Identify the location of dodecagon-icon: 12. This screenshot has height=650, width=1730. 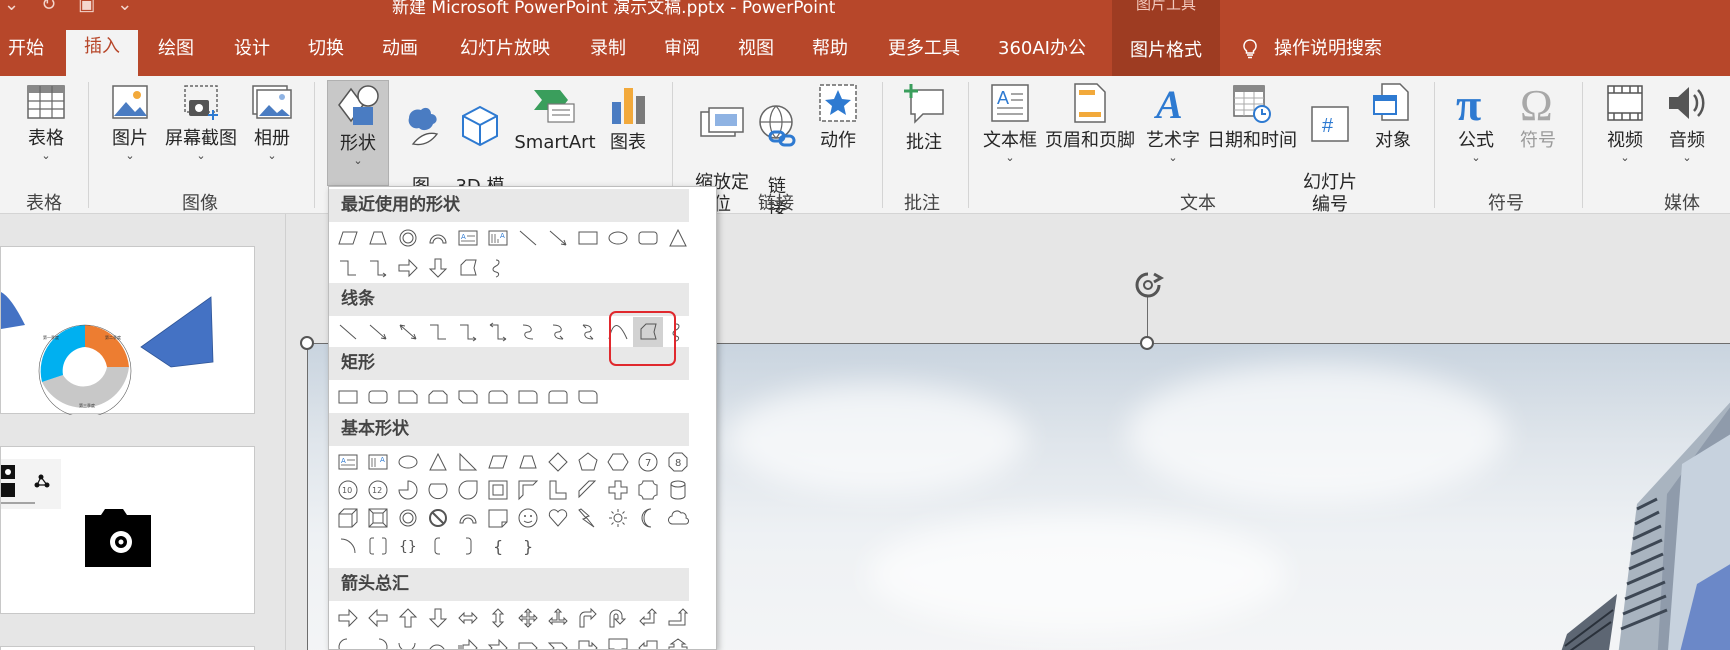
(378, 490).